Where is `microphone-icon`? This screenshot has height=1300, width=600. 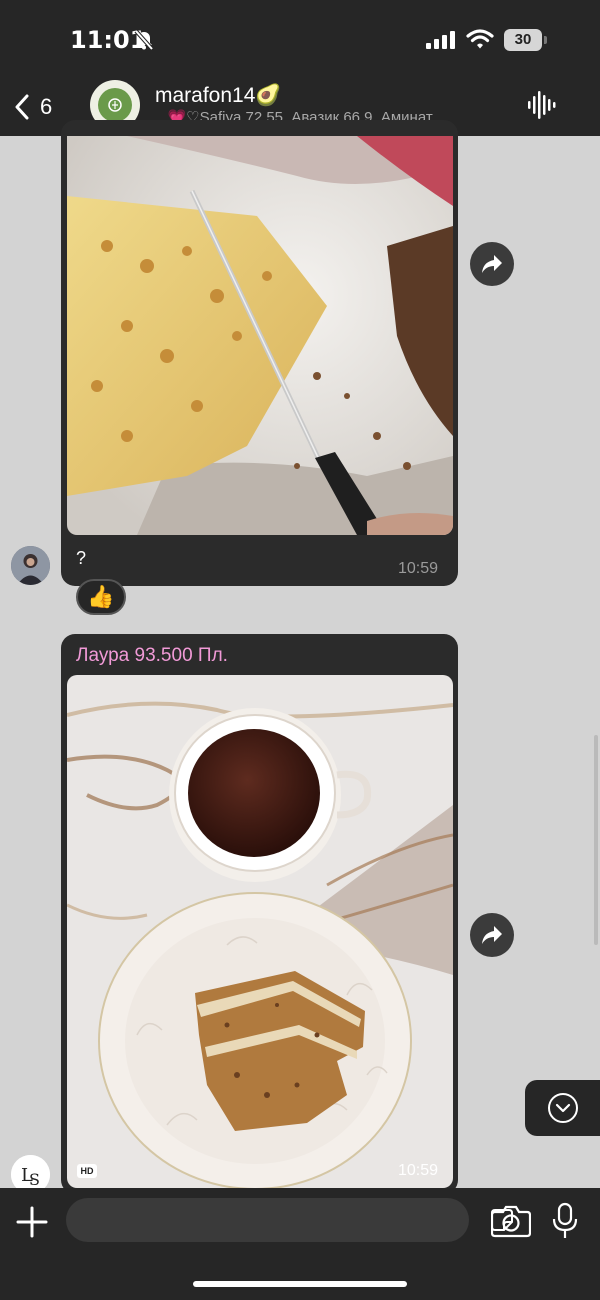
microphone-icon is located at coordinates (565, 1221).